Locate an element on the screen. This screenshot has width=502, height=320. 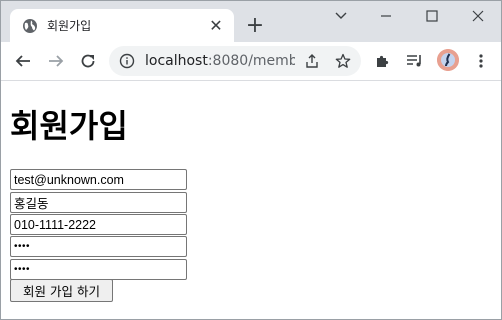
minimize-icon is located at coordinates (386, 16).